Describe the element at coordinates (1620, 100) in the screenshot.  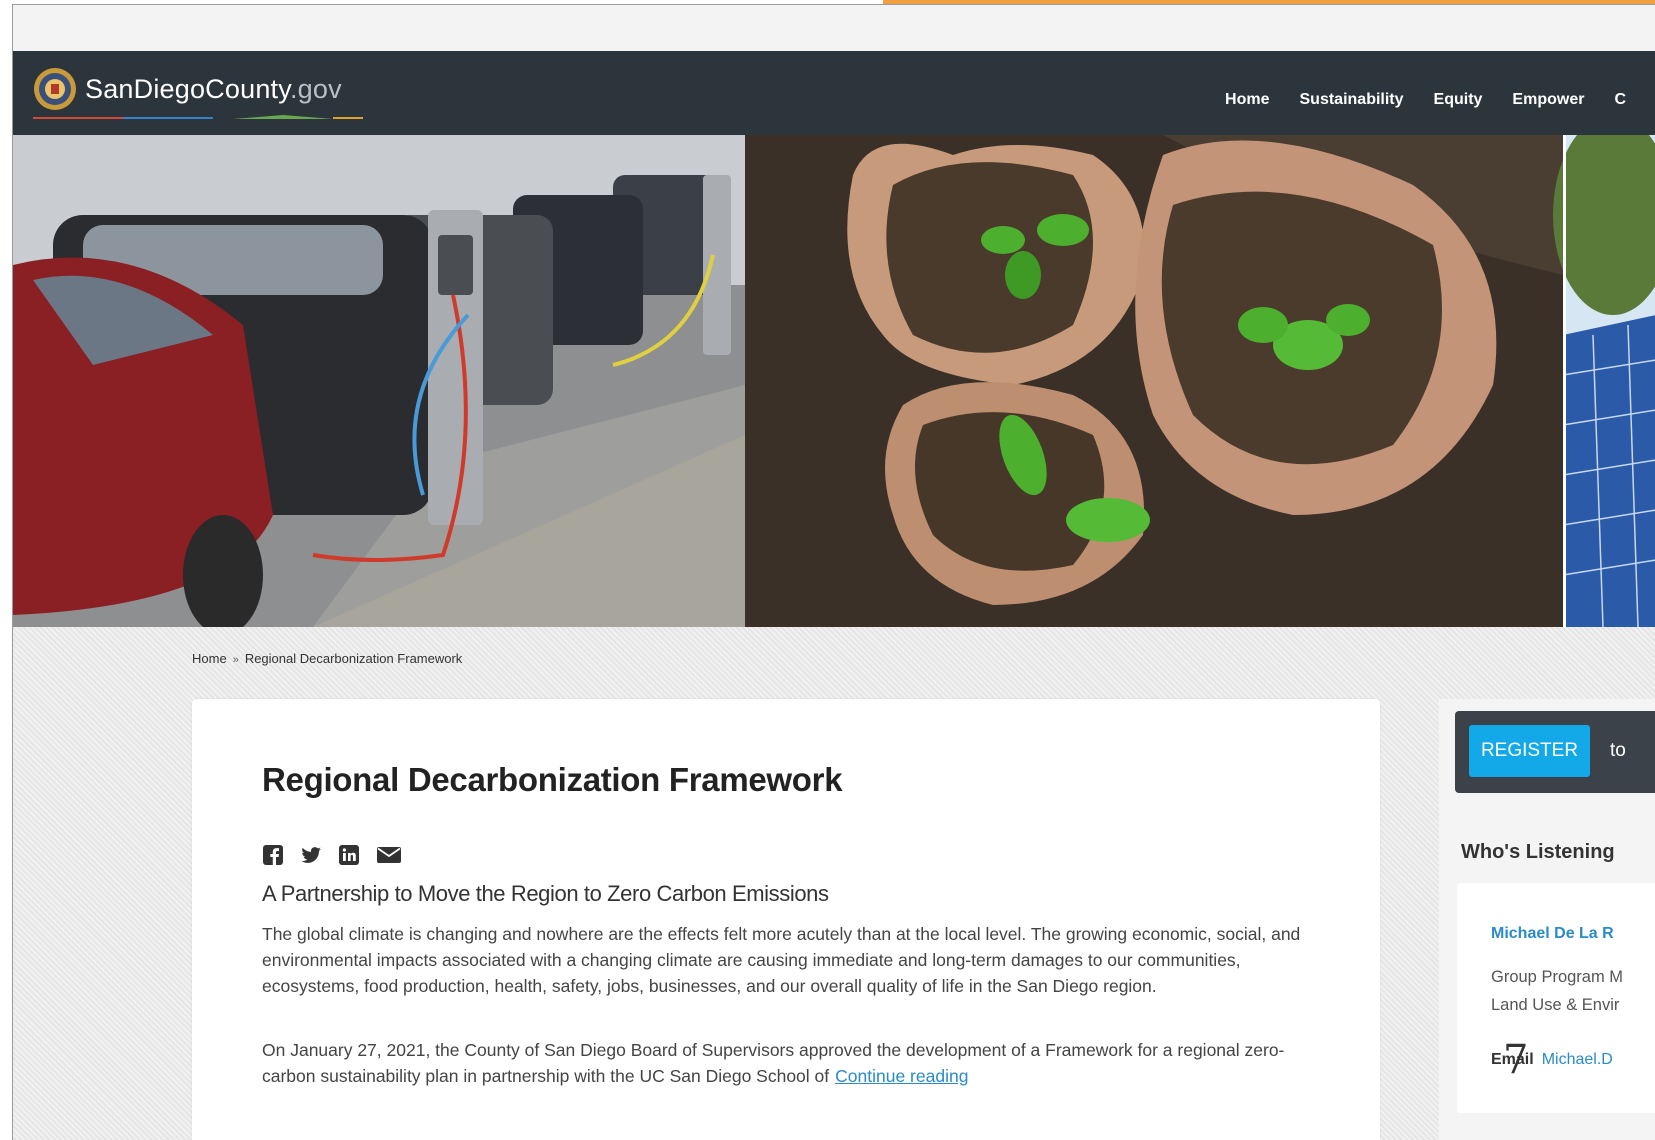
I see `nav-more: C` at that location.